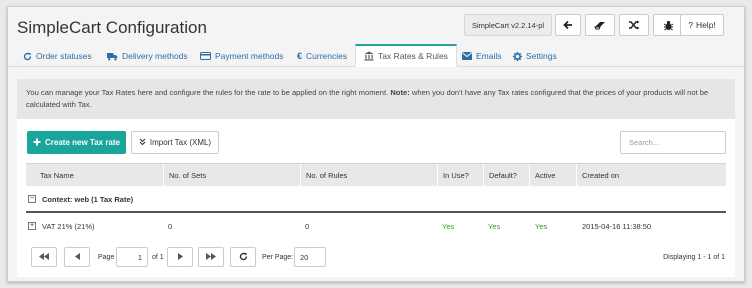  What do you see at coordinates (231, 175) in the screenshot?
I see `column-header-sets: No. of Sets` at bounding box center [231, 175].